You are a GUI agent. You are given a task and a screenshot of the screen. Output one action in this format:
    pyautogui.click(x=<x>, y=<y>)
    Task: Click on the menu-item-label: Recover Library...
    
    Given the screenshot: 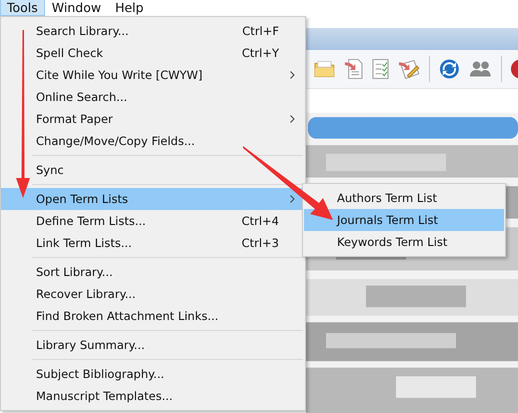 What is the action you would take?
    pyautogui.click(x=86, y=294)
    